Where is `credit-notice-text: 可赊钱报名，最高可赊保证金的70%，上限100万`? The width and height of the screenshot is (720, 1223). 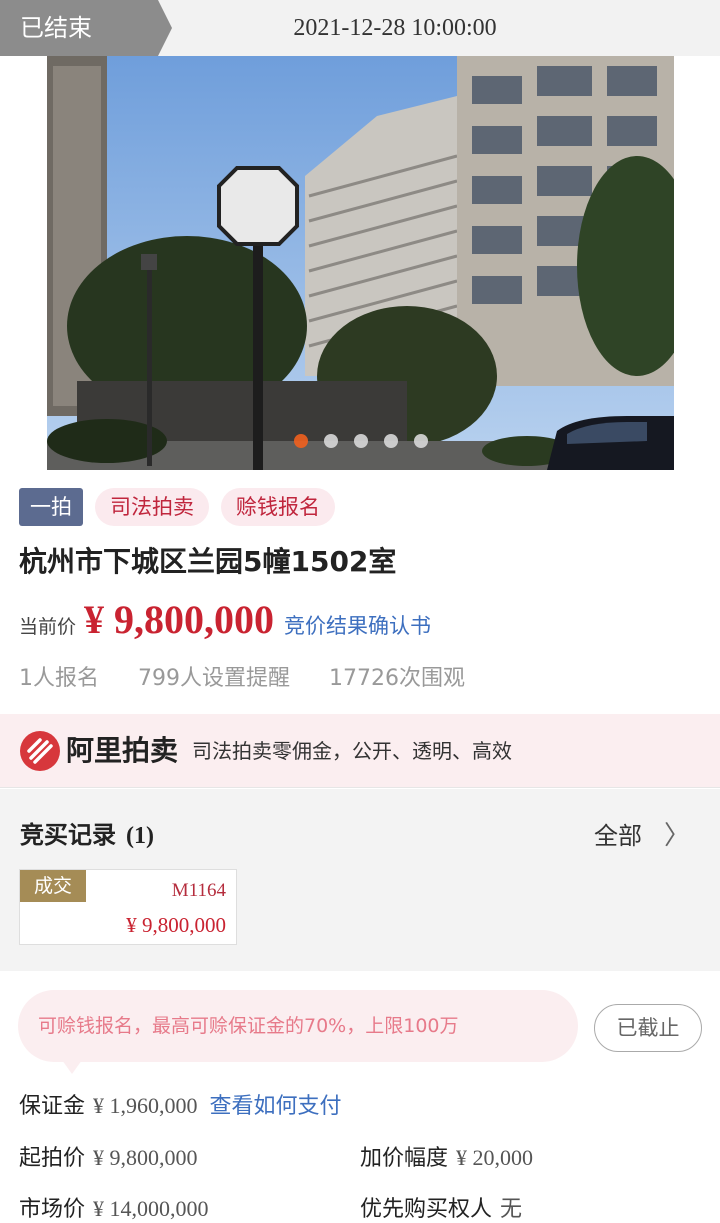
credit-notice-text: 可赊钱报名，最高可赊保证金的70%，上限100万 is located at coordinates (248, 1026).